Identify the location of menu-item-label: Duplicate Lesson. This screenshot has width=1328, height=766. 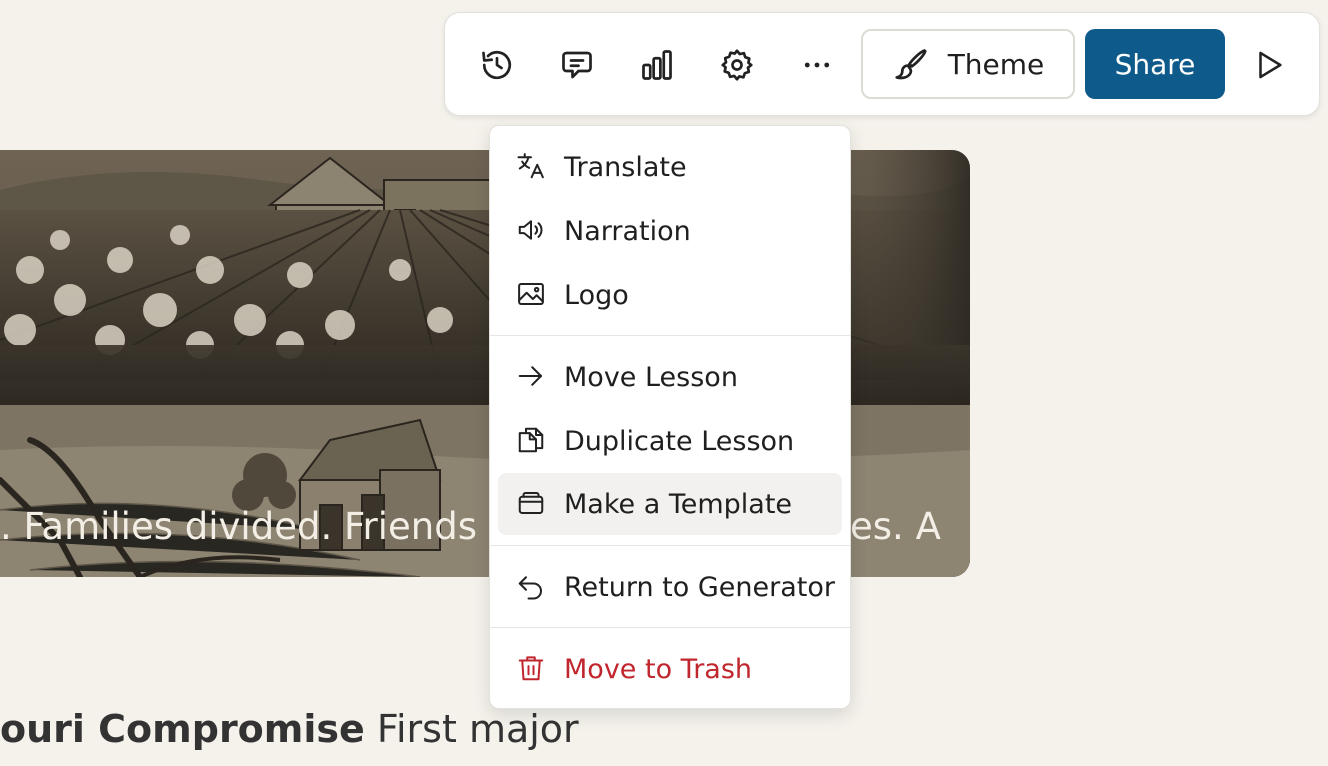
(679, 441).